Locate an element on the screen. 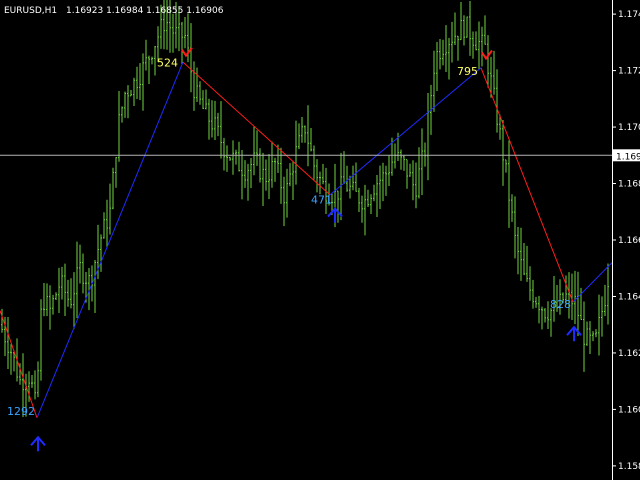  axis-tick-label: 1.1640 is located at coordinates (629, 297).